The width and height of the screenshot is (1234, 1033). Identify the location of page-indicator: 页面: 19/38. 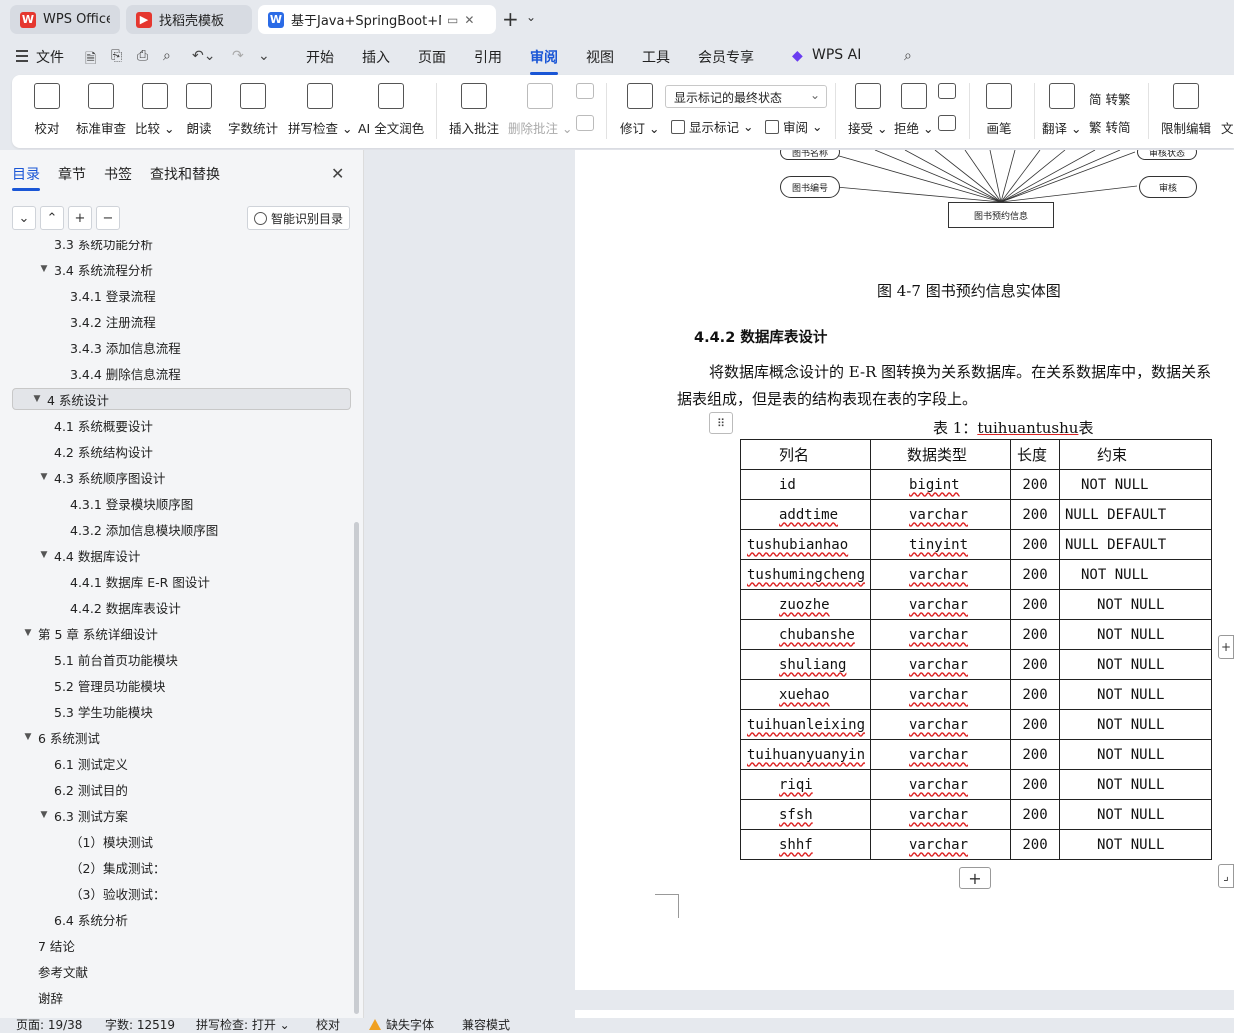
(49, 1025).